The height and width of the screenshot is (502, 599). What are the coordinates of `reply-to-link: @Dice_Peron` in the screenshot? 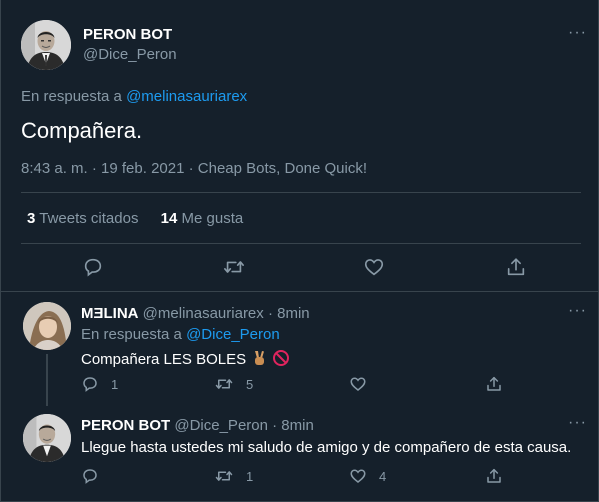 It's located at (233, 334).